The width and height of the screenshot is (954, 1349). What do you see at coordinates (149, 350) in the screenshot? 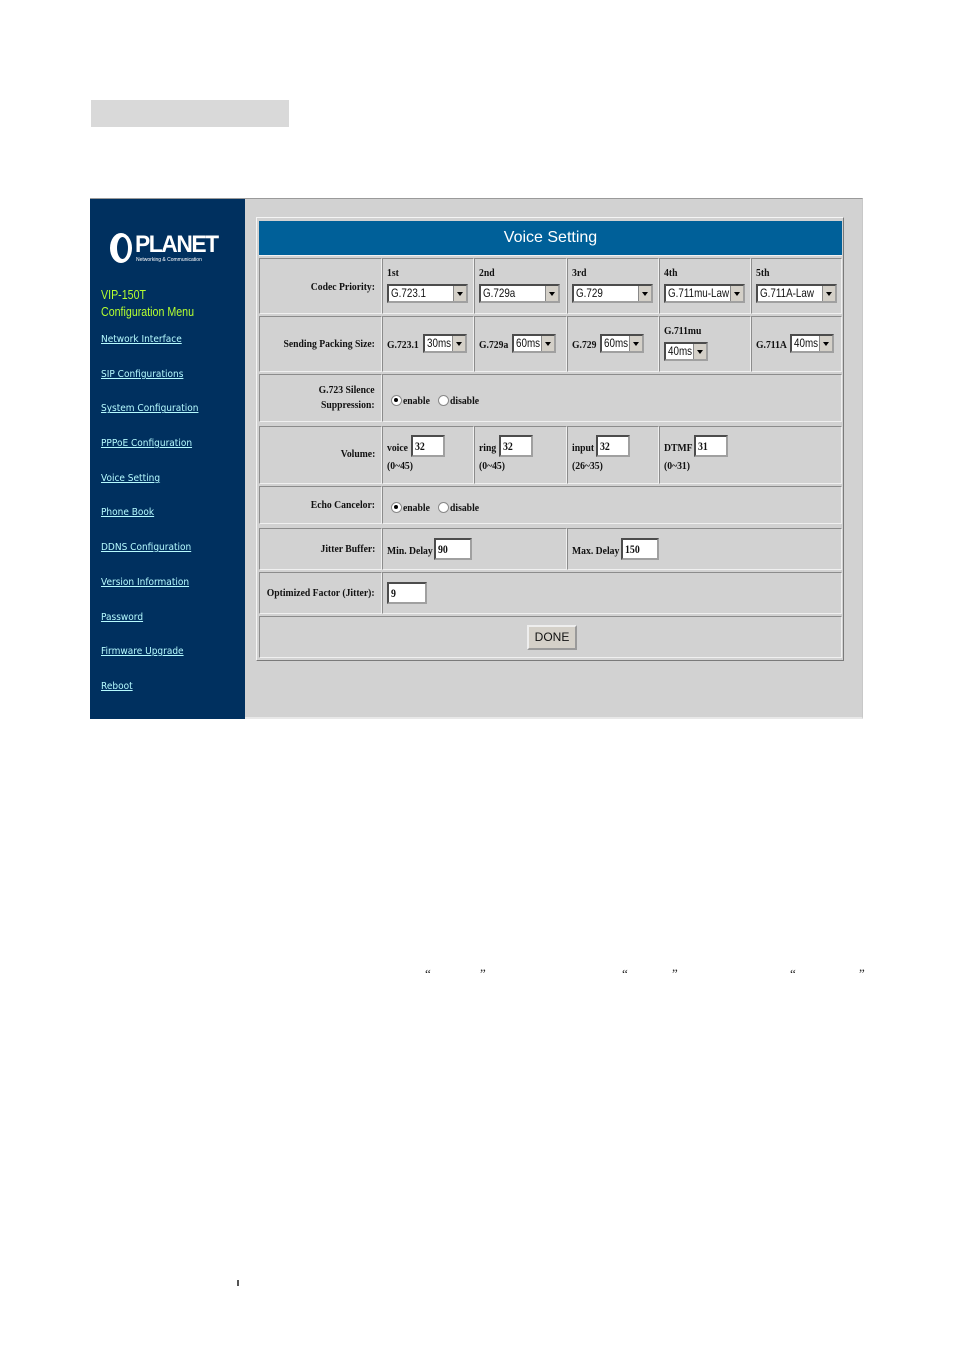
I see `sidebar-item-network-interface: Network Interface` at bounding box center [149, 350].